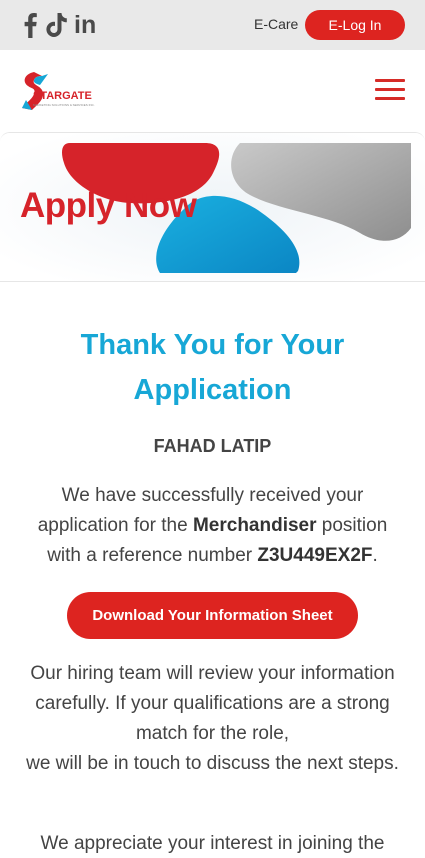  What do you see at coordinates (212, 368) in the screenshot?
I see `thank-you-heading: Thank You for Your Application` at bounding box center [212, 368].